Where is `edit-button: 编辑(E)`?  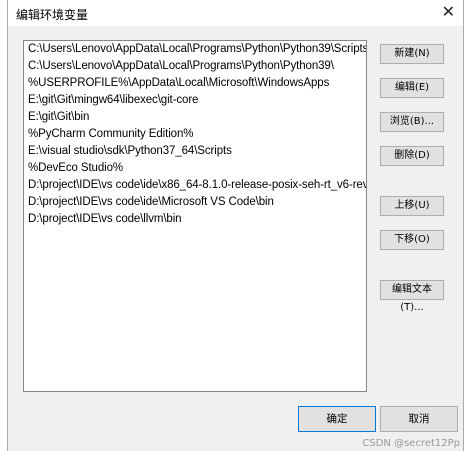 edit-button: 编辑(E) is located at coordinates (412, 88).